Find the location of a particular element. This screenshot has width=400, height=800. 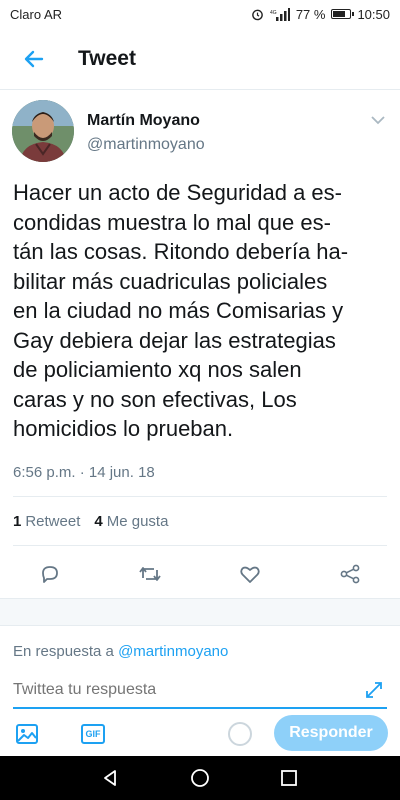

nav-recents-icon is located at coordinates (289, 778).